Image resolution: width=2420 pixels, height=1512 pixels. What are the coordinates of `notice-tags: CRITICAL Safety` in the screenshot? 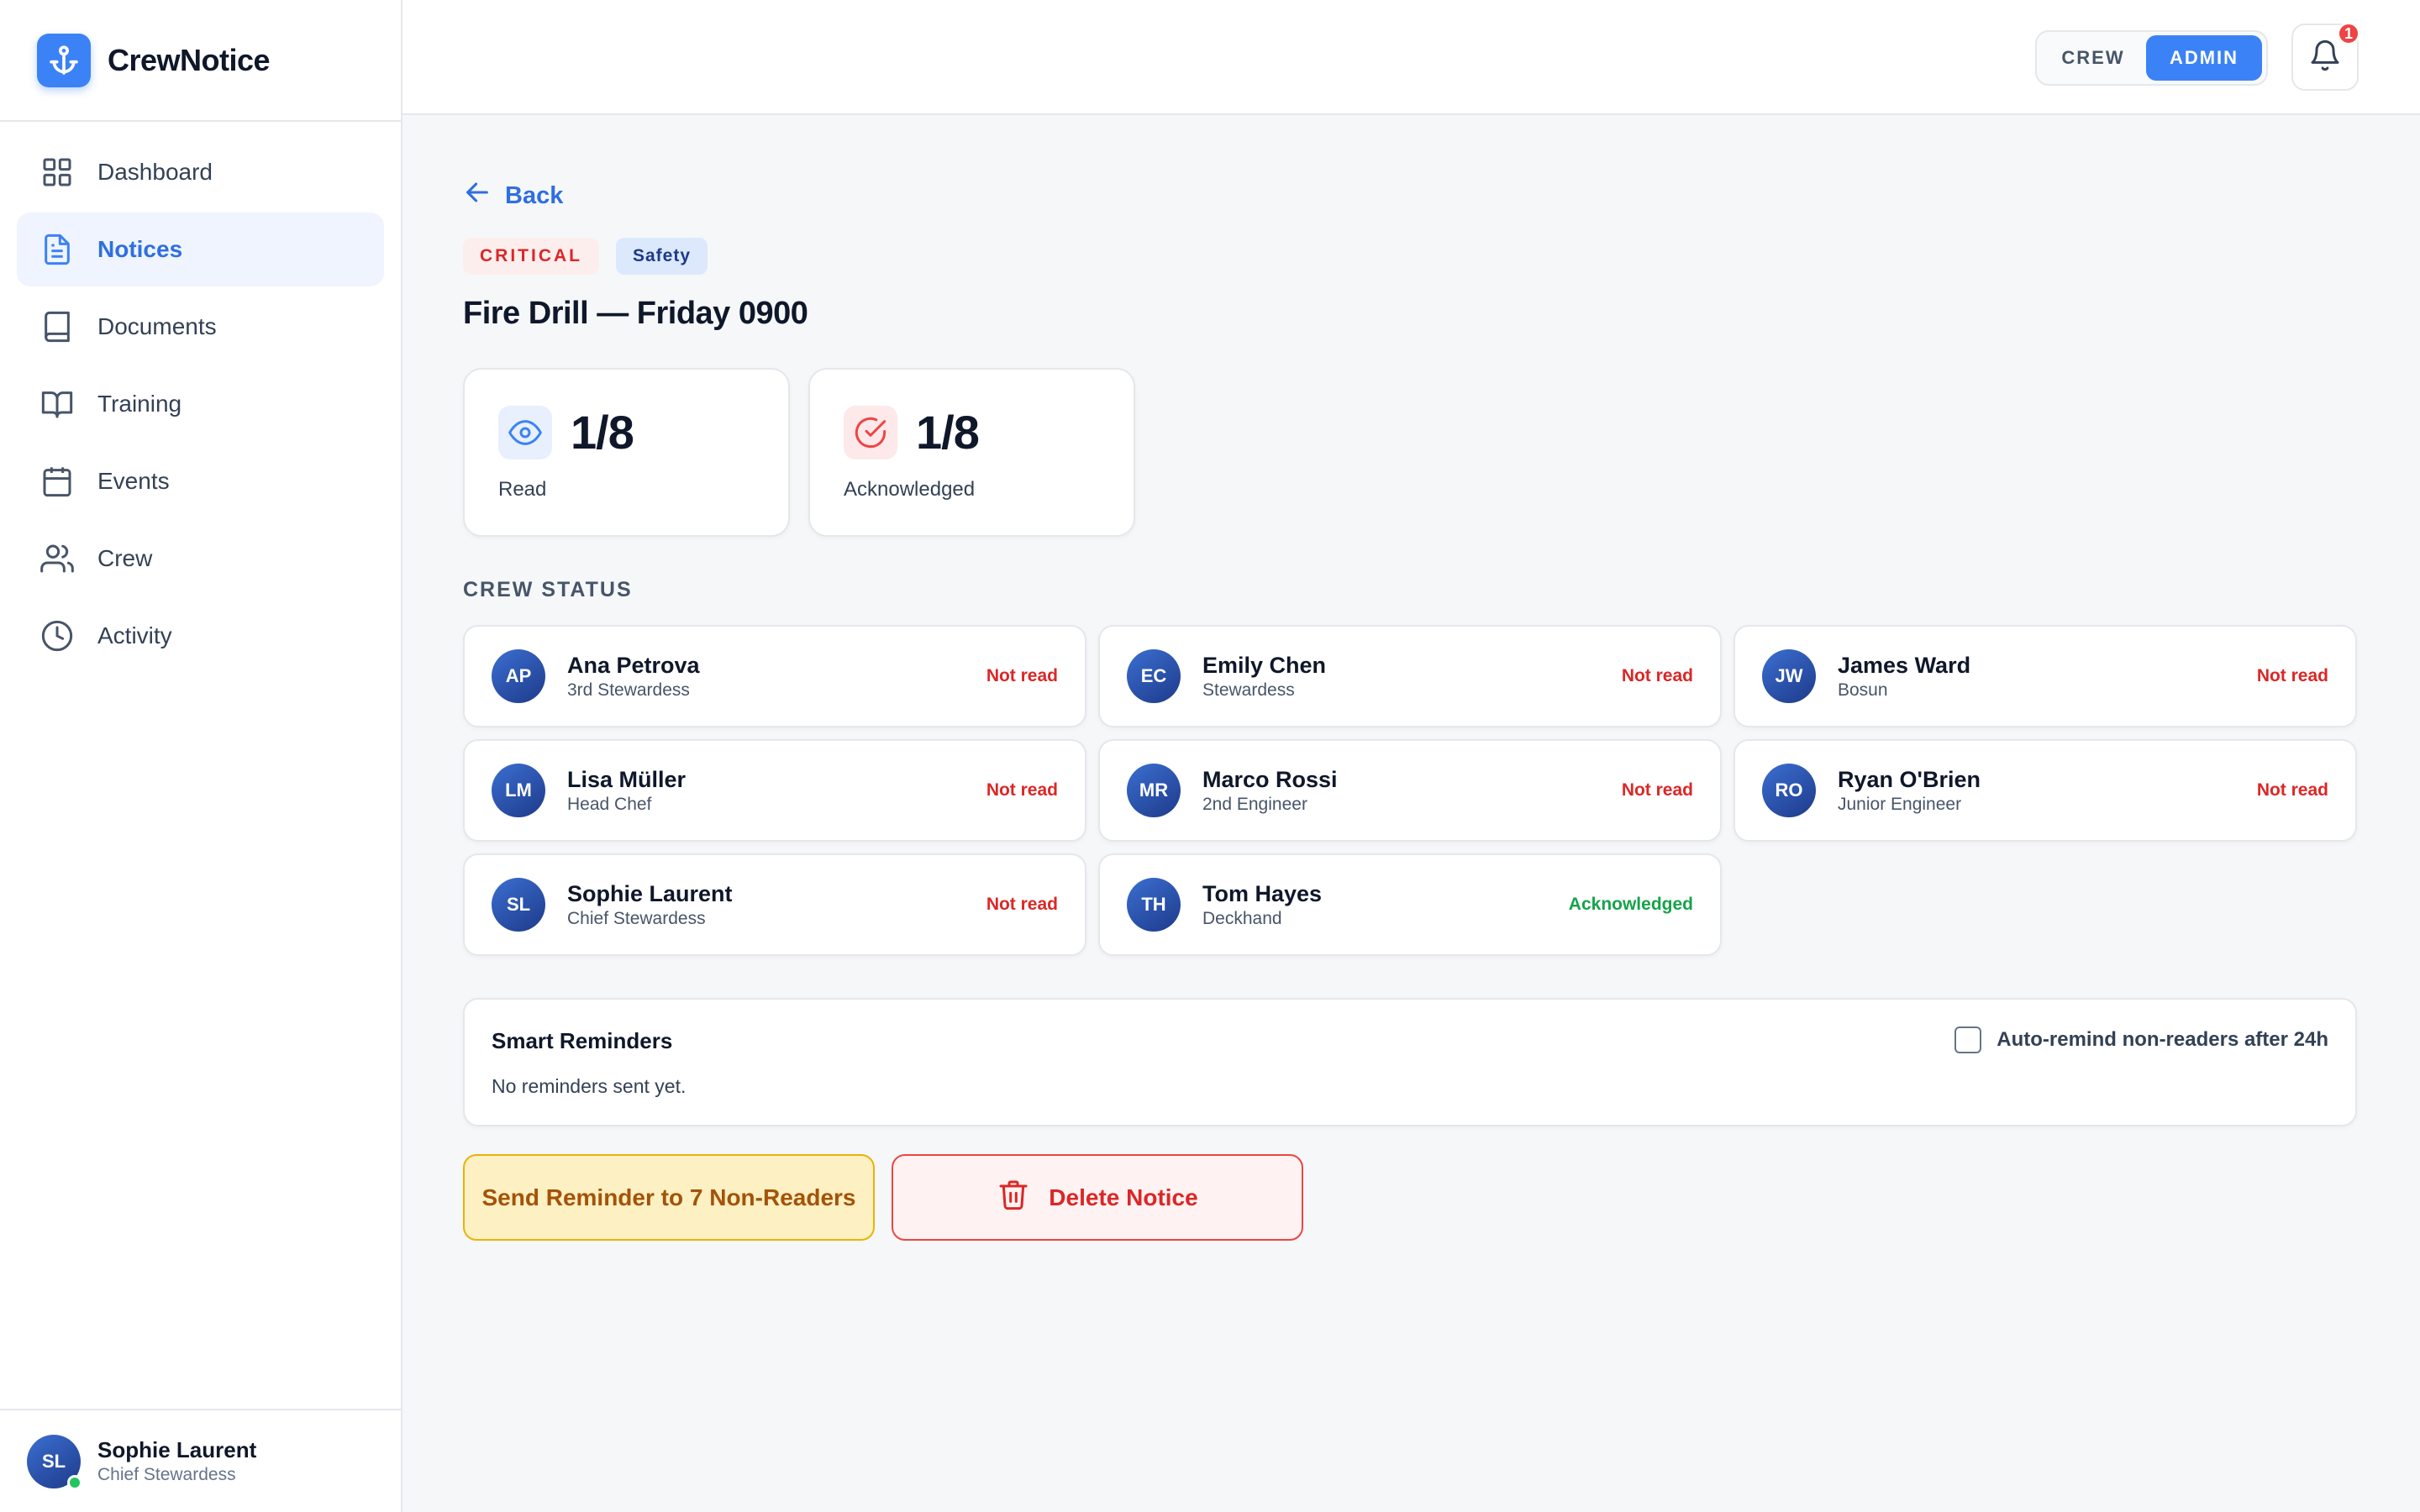 It's located at (585, 256).